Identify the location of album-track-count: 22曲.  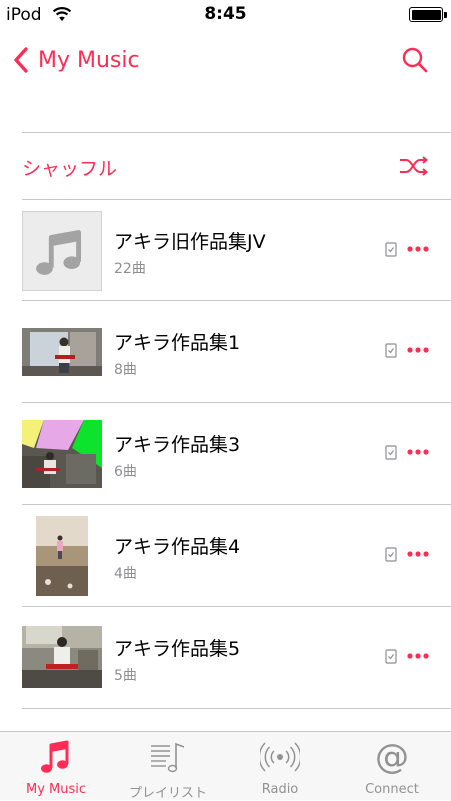
(130, 269).